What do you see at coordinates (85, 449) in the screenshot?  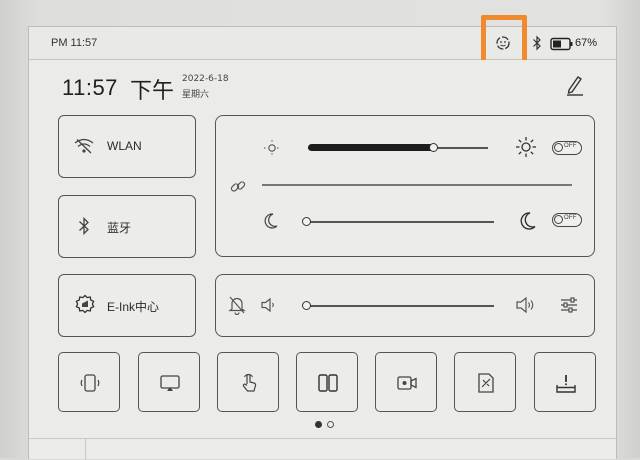 I see `bottom-divider` at bounding box center [85, 449].